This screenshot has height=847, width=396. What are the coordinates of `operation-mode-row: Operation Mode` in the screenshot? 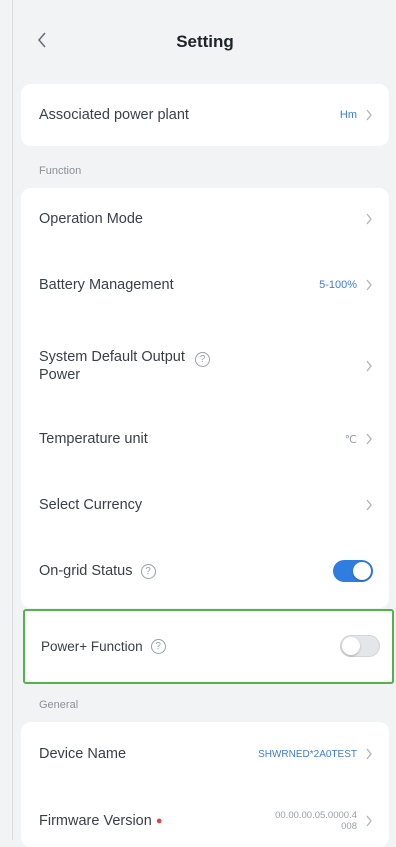 It's located at (205, 219).